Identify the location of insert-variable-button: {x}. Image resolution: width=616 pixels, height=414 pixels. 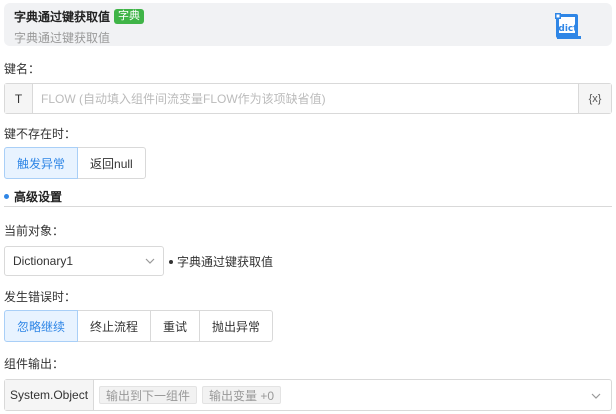
(594, 98).